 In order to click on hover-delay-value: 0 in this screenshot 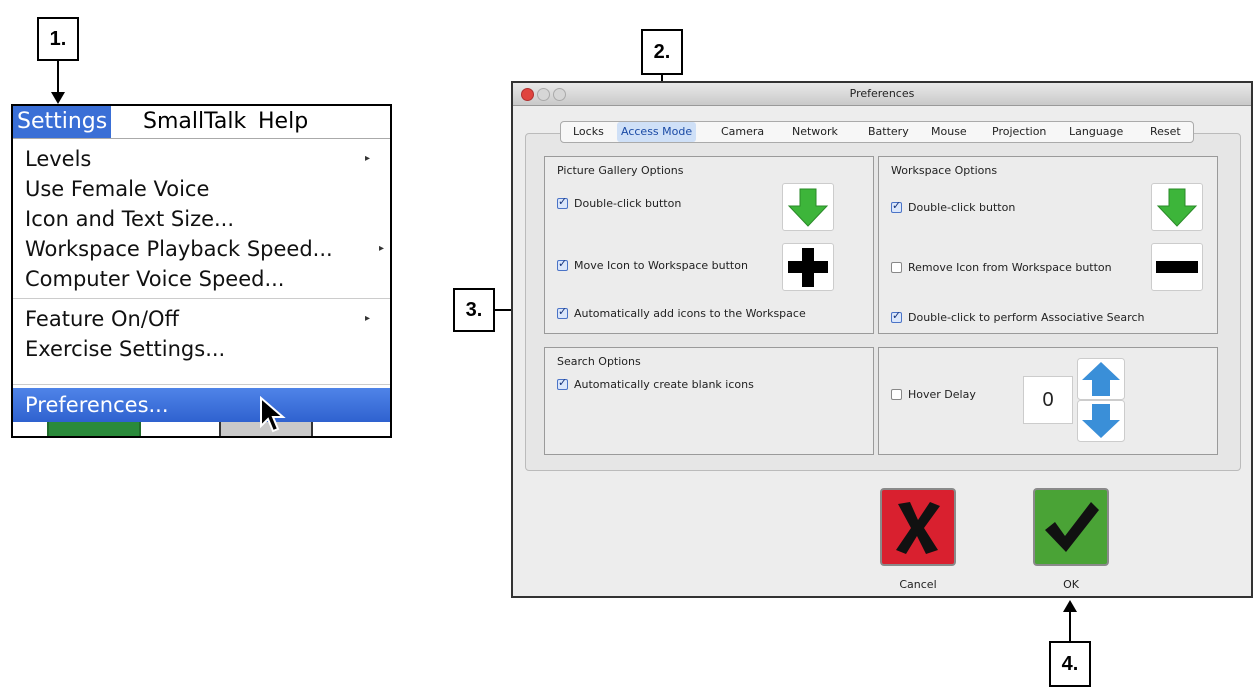, I will do `click(1048, 400)`.